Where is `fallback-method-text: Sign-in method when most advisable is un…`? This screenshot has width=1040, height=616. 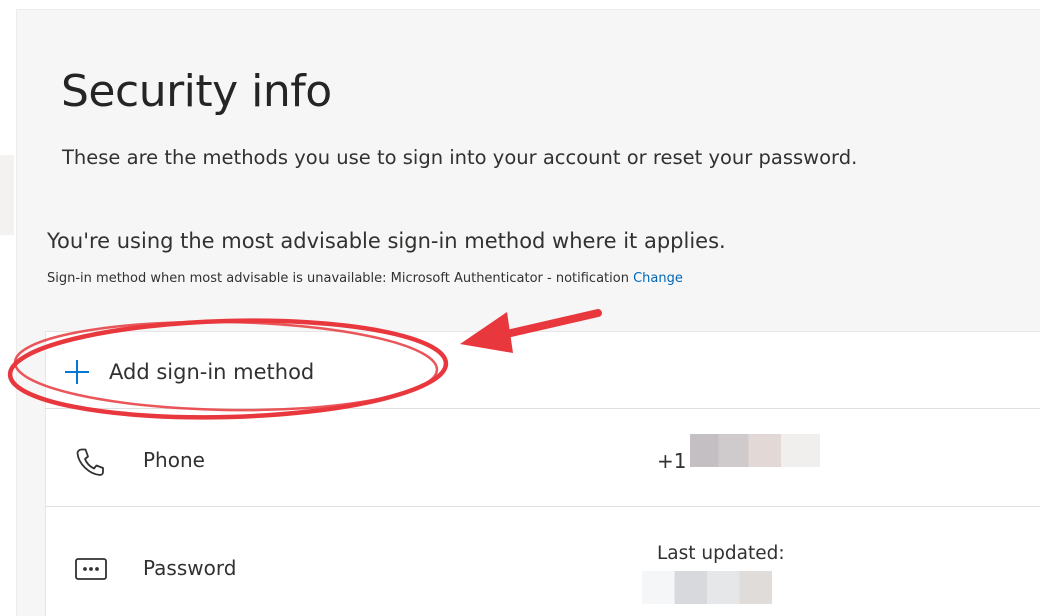
fallback-method-text: Sign-in method when most advisable is un… is located at coordinates (365, 278).